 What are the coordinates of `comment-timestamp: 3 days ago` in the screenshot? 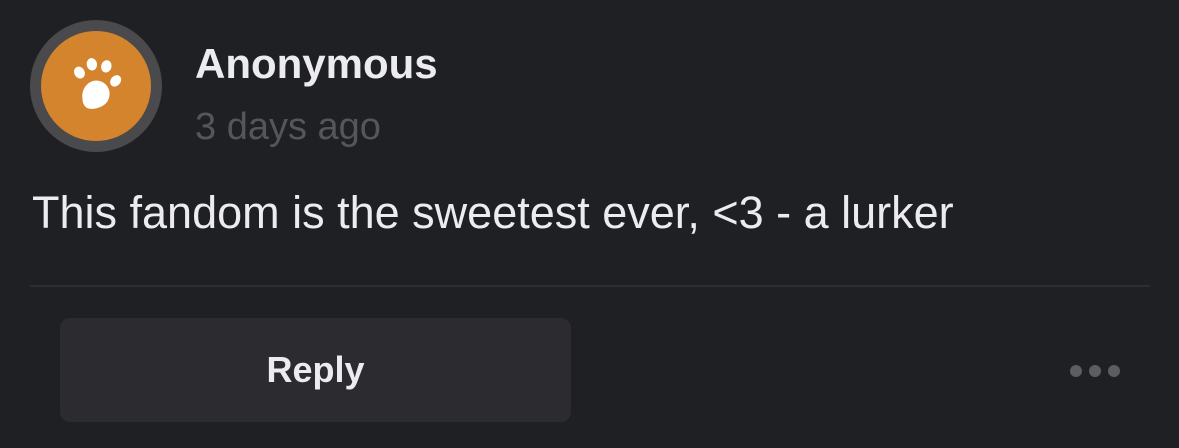 It's located at (288, 127).